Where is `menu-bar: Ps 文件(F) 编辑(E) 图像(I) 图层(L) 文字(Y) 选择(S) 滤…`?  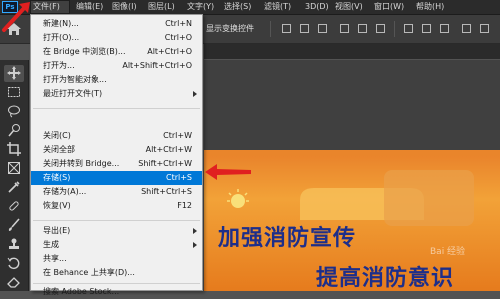 menu-bar: Ps 文件(F) 编辑(E) 图像(I) 图层(L) 文字(Y) 选择(S) 滤… is located at coordinates (250, 7).